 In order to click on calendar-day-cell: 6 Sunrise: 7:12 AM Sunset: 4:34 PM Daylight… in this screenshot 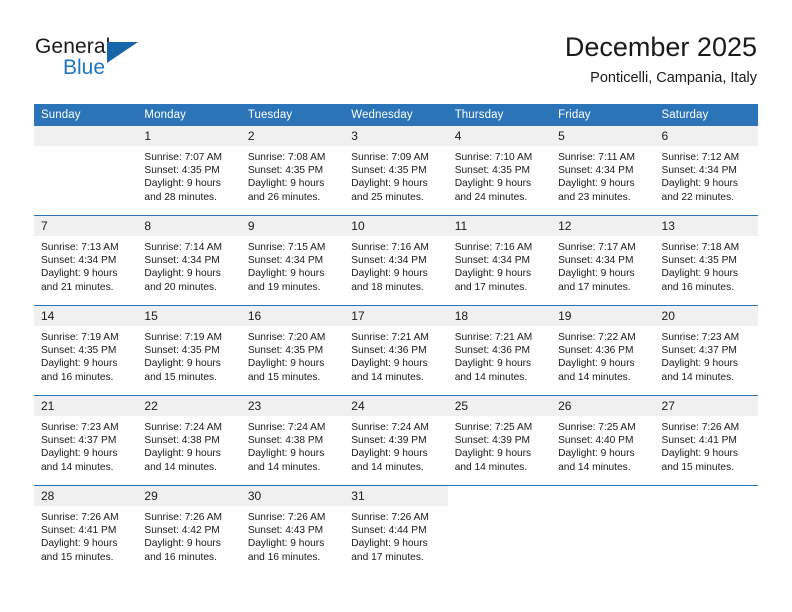, I will do `click(706, 171)`.